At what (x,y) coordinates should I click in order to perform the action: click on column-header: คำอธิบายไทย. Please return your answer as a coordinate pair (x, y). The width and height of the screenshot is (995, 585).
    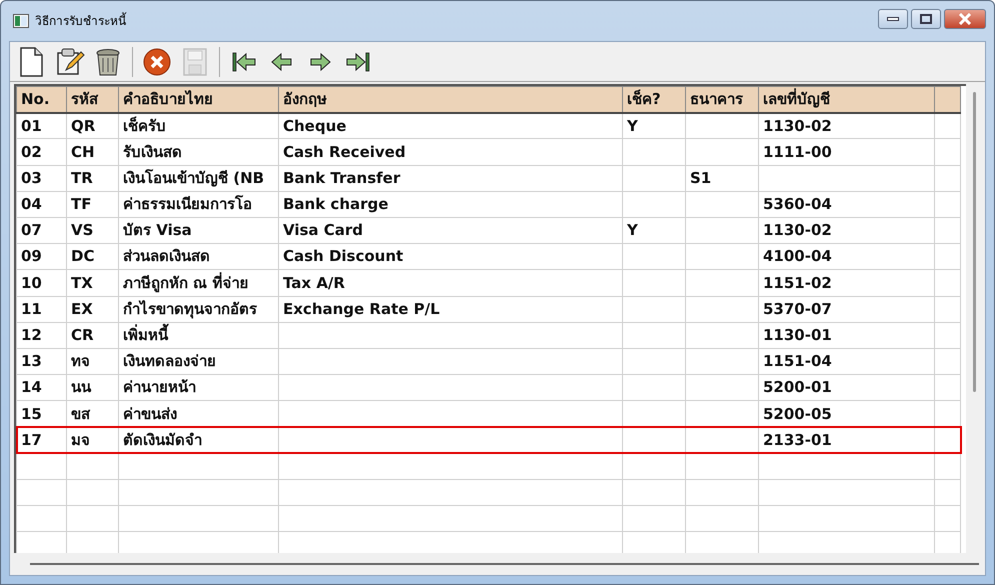
    Looking at the image, I should click on (198, 99).